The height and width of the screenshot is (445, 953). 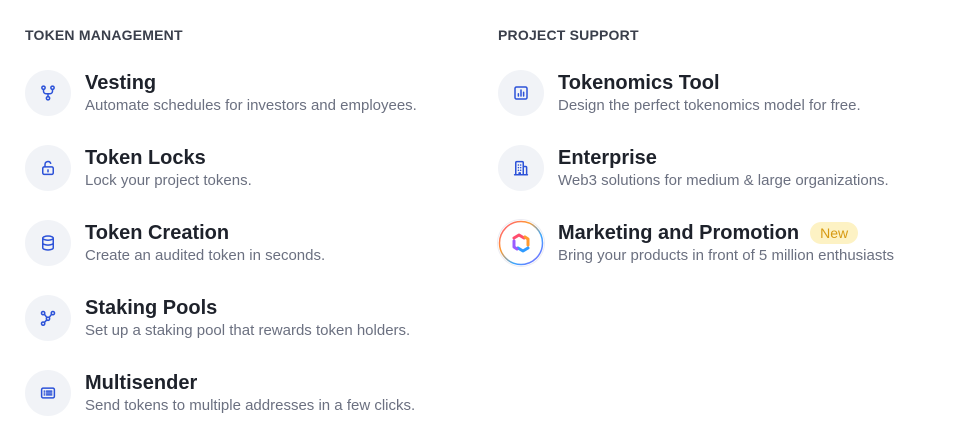 I want to click on section-title-token-management: TOKEN MANAGEMENT, so click(x=104, y=35).